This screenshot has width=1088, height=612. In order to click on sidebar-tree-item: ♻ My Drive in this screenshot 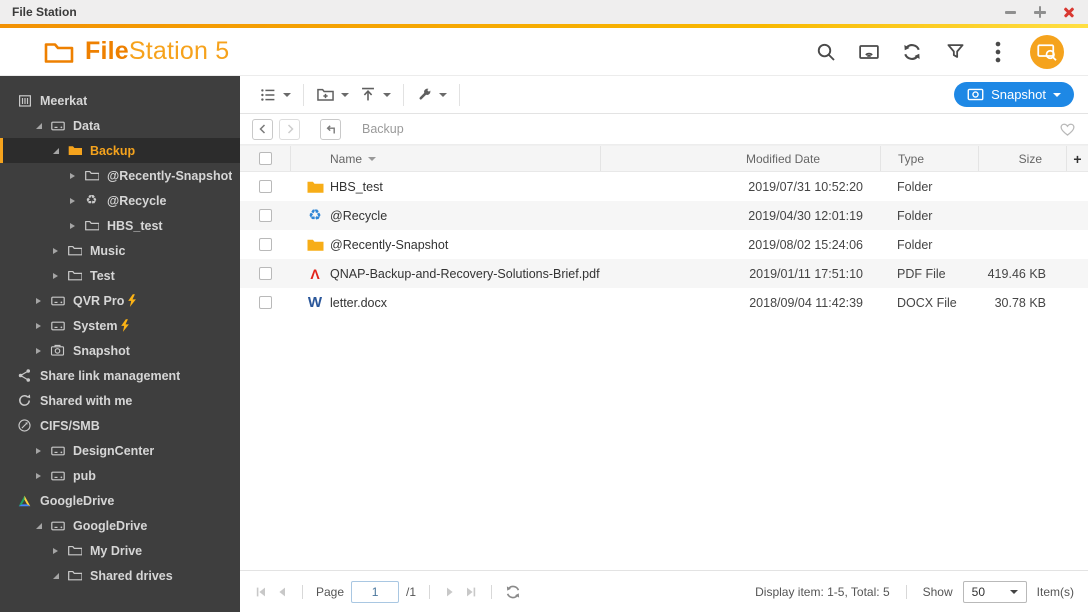, I will do `click(120, 550)`.